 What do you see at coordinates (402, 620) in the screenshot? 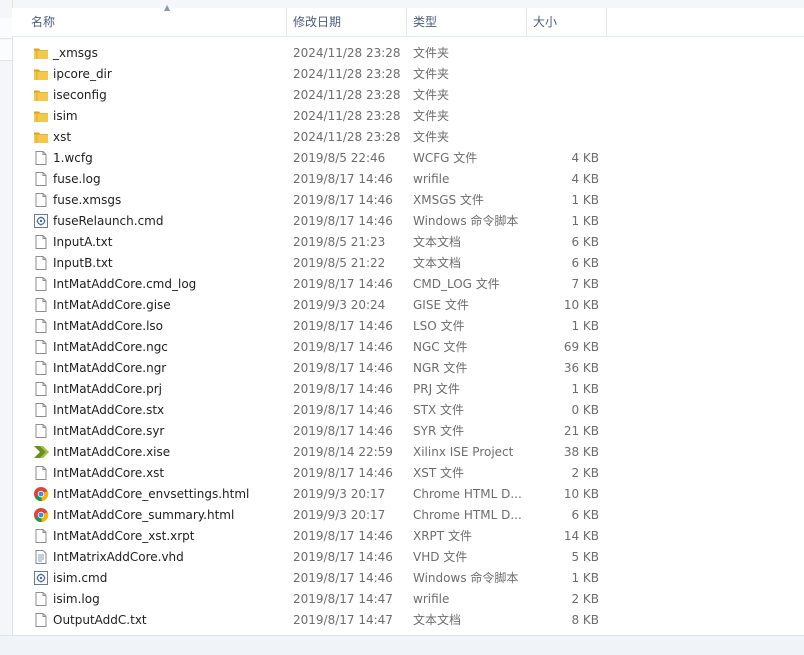
I see `file-row: OutputAddC.txt 2019/8/17 14:47 文本文档 8 KB` at bounding box center [402, 620].